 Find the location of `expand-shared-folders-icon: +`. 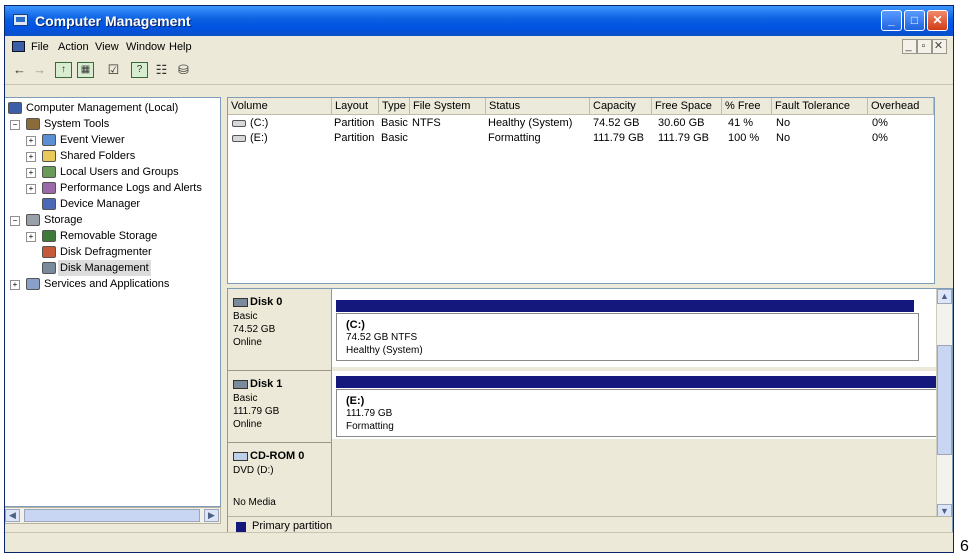

expand-shared-folders-icon: + is located at coordinates (31, 157).